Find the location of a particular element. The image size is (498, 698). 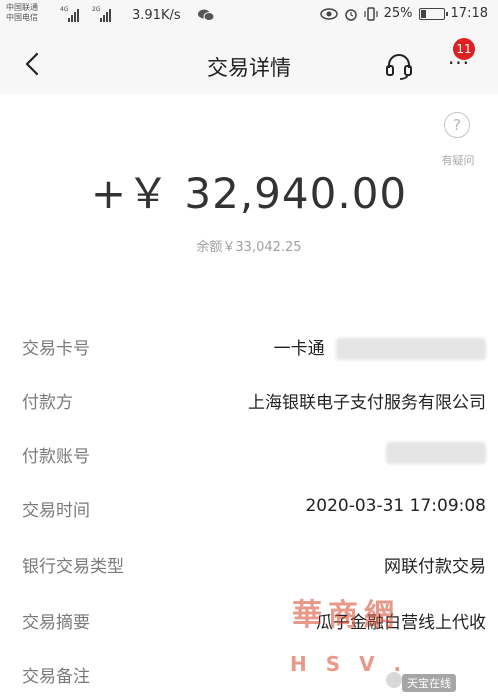

carrier-1: 中国联通 is located at coordinates (22, 7).